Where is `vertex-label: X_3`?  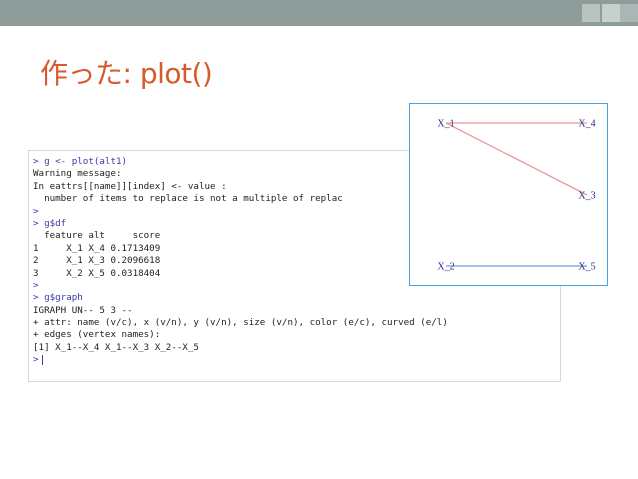 vertex-label: X_3 is located at coordinates (586, 196).